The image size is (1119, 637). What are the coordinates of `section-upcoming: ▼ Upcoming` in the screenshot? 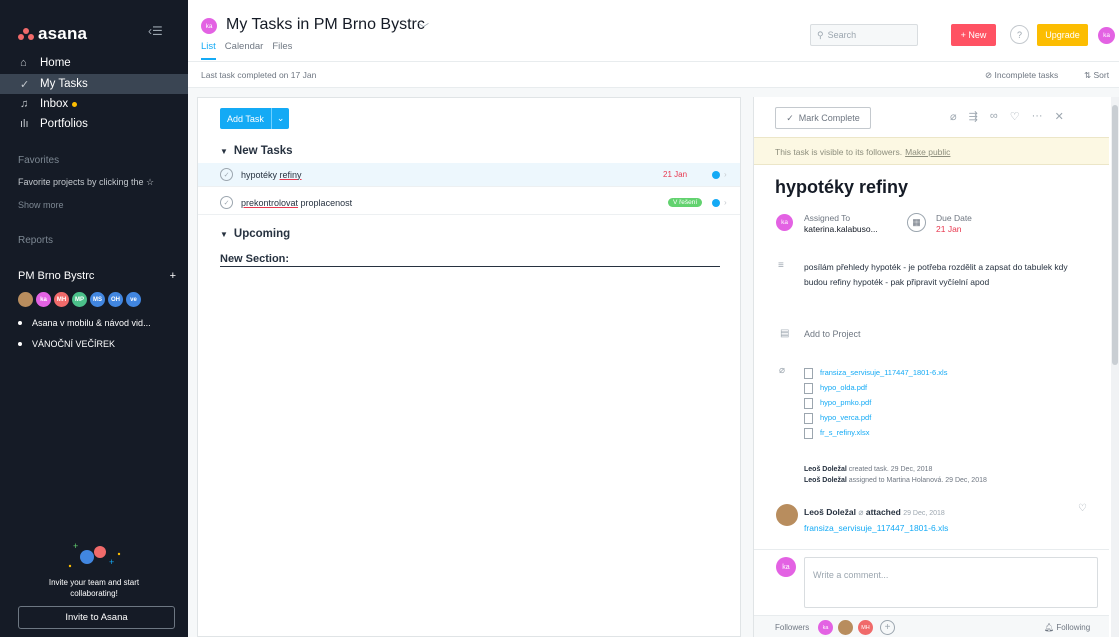 It's located at (255, 234).